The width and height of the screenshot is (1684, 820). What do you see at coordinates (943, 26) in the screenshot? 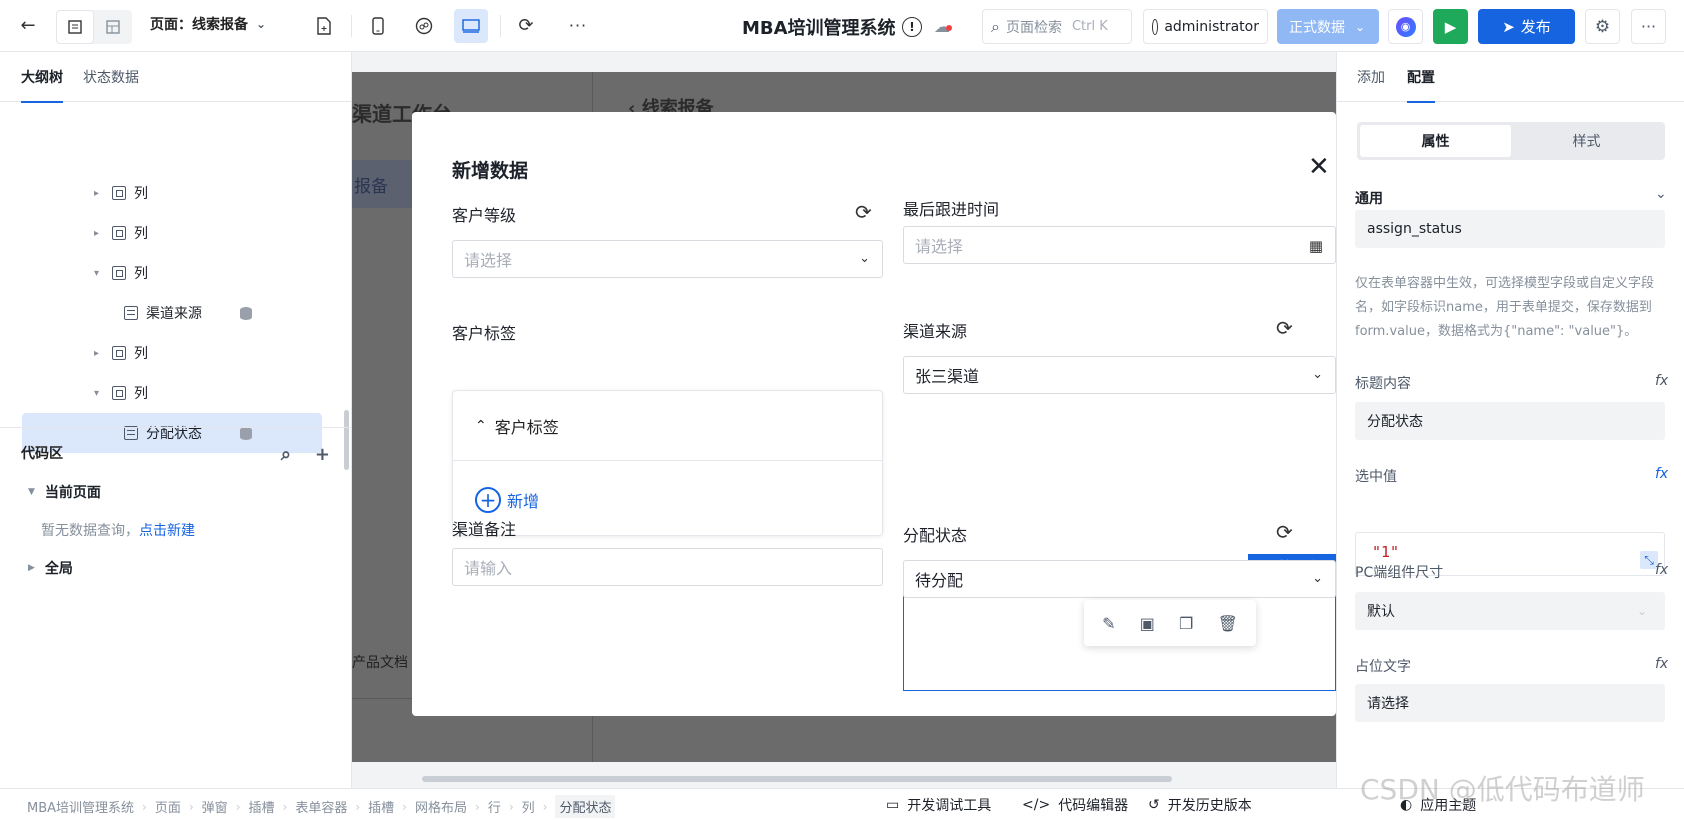
I see `cloud-sync-icon: ☁` at bounding box center [943, 26].